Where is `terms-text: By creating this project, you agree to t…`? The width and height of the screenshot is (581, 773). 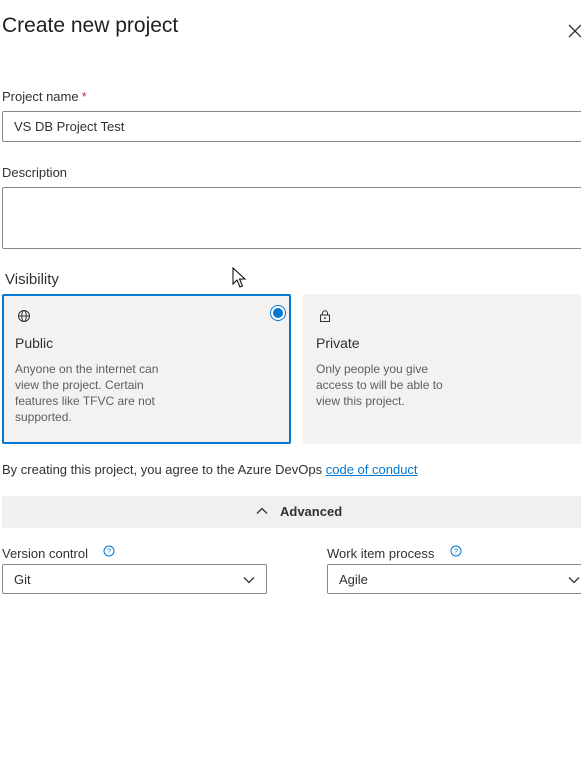
terms-text: By creating this project, you agree to t… is located at coordinates (210, 469).